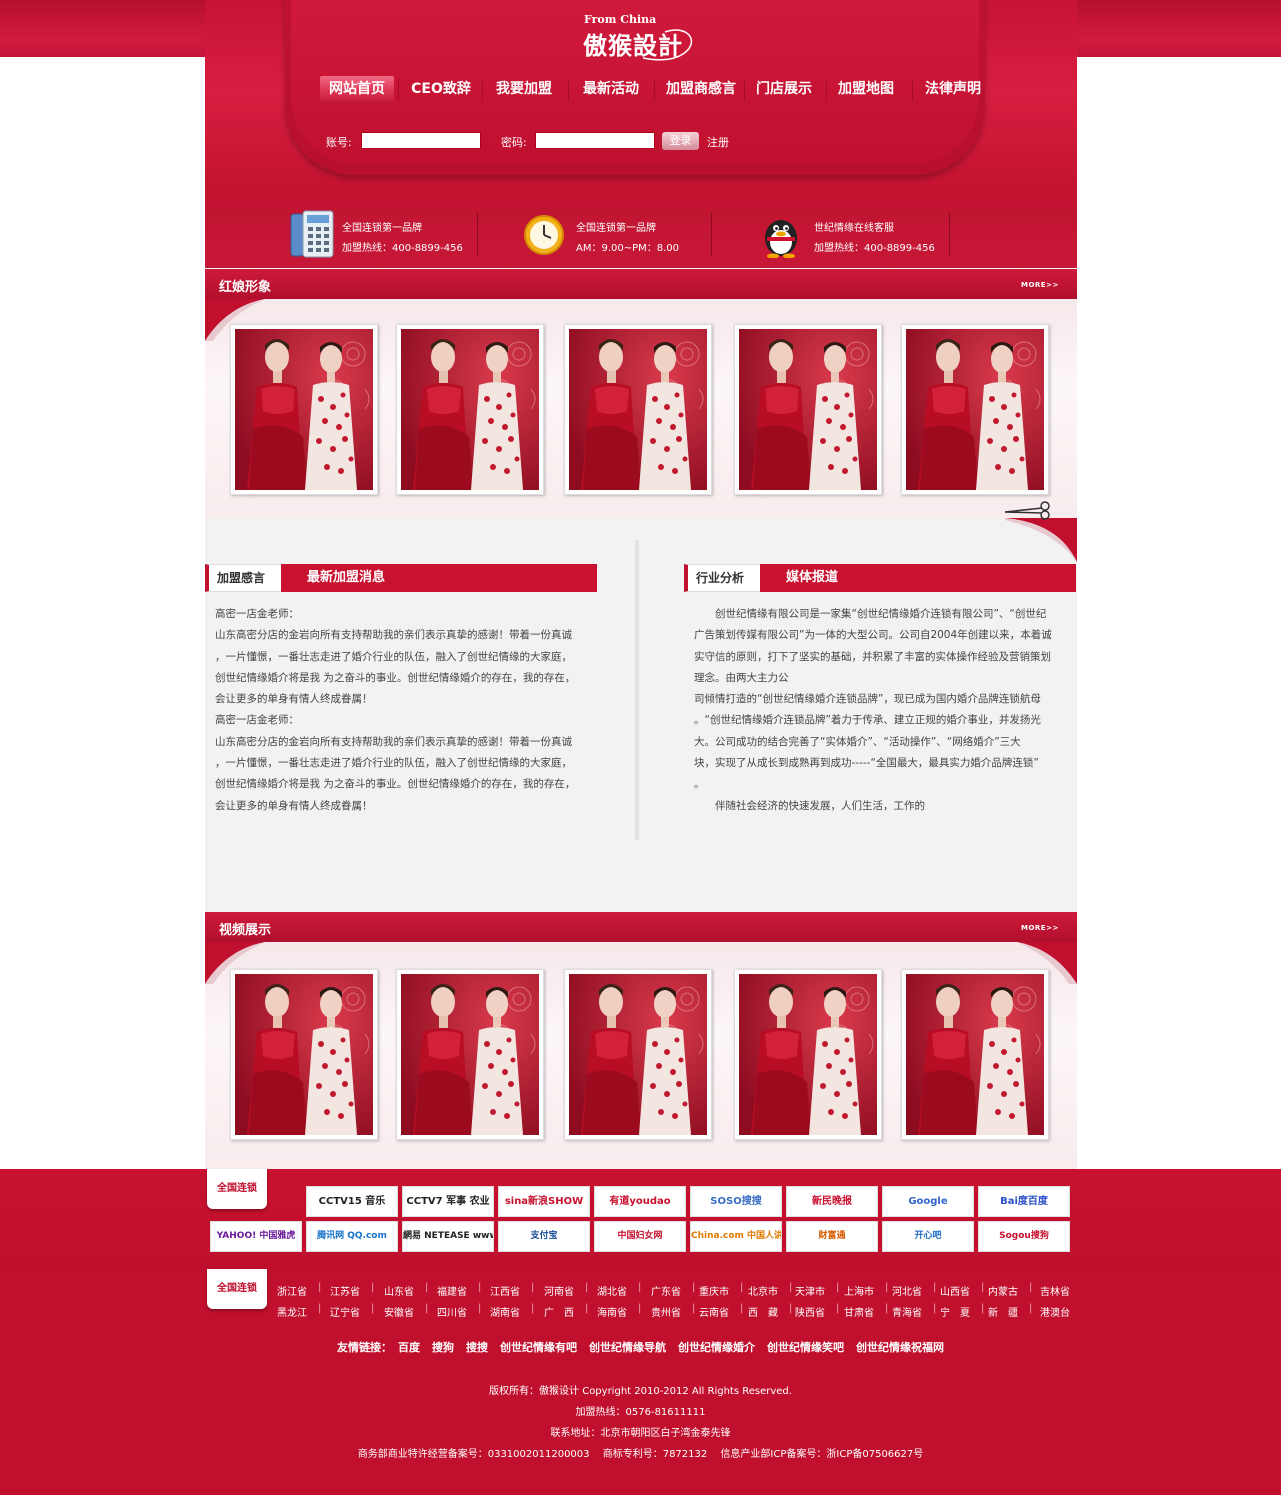 The height and width of the screenshot is (1495, 1281). What do you see at coordinates (722, 578) in the screenshot?
I see `tab-industry-analysis: 行业分析` at bounding box center [722, 578].